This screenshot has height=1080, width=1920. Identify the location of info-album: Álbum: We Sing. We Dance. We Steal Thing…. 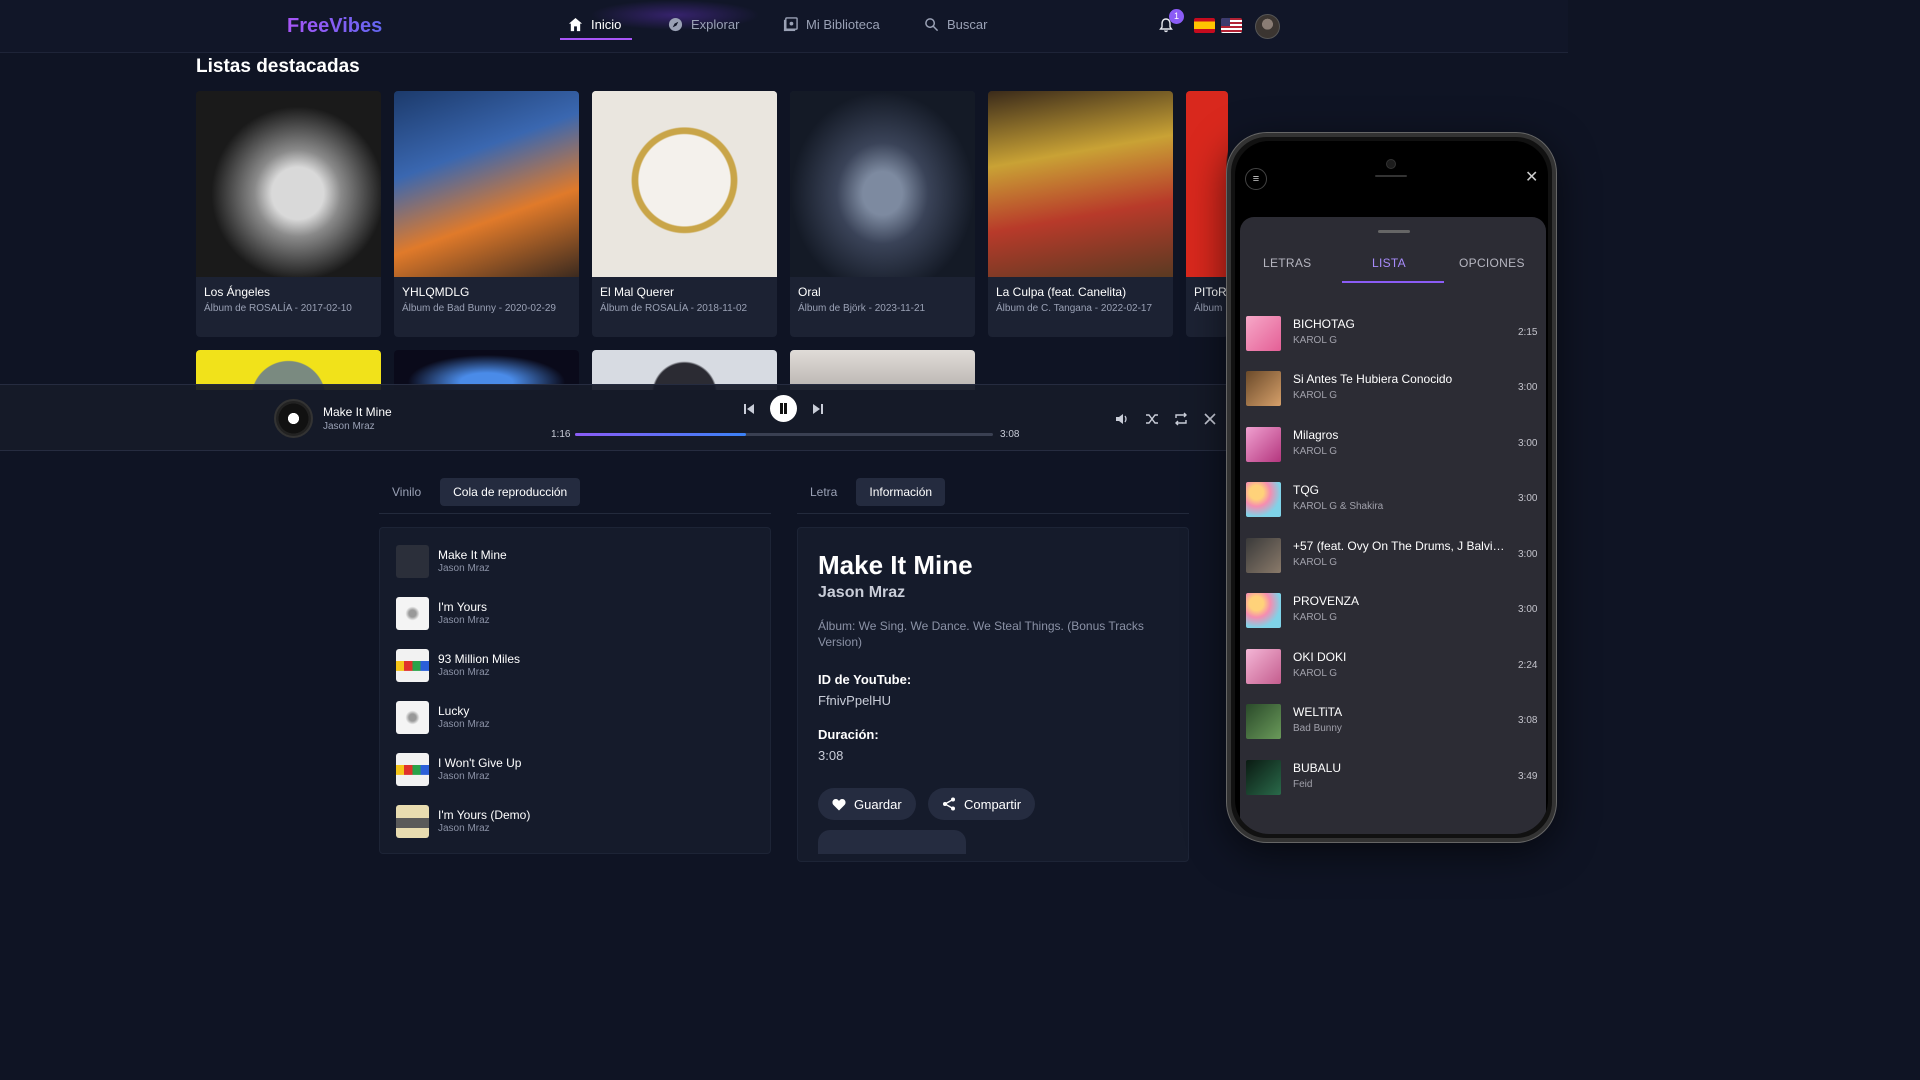
(981, 634).